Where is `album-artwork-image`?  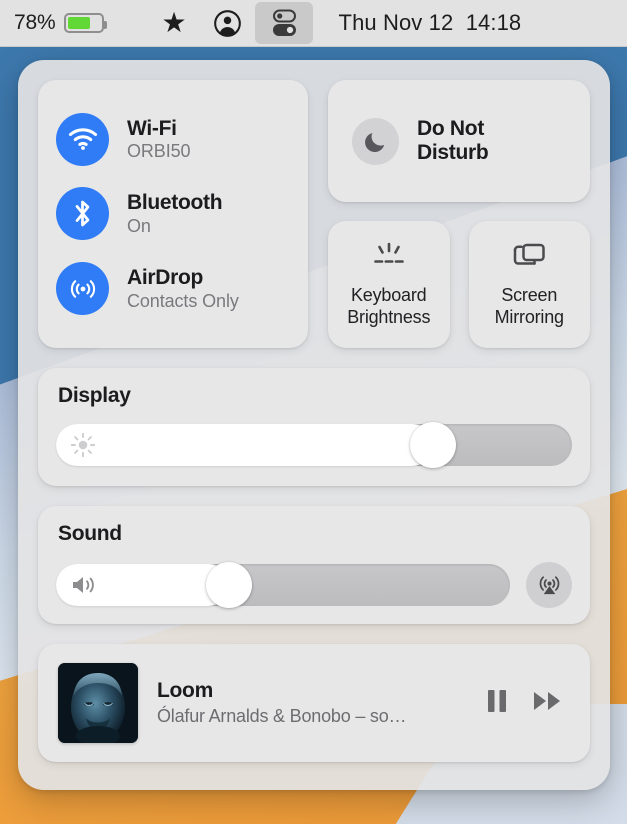 album-artwork-image is located at coordinates (98, 703).